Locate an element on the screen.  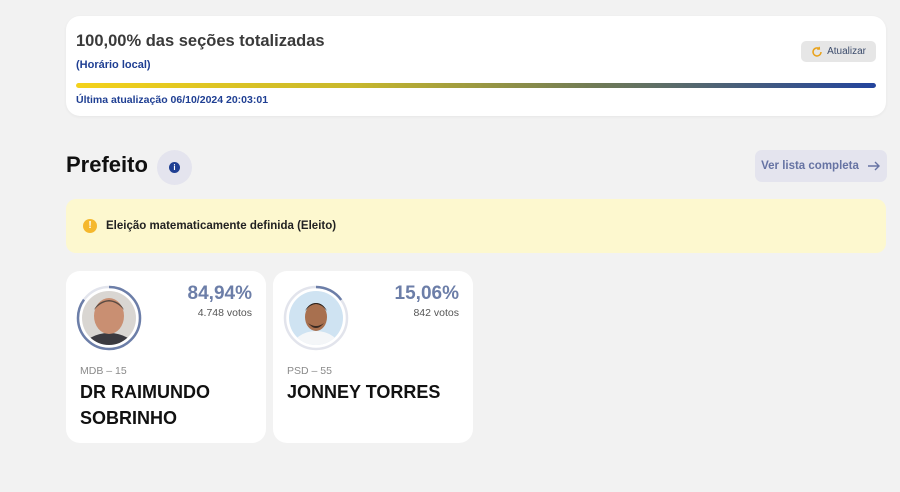
local-time-note: (Horário local) is located at coordinates (113, 65).